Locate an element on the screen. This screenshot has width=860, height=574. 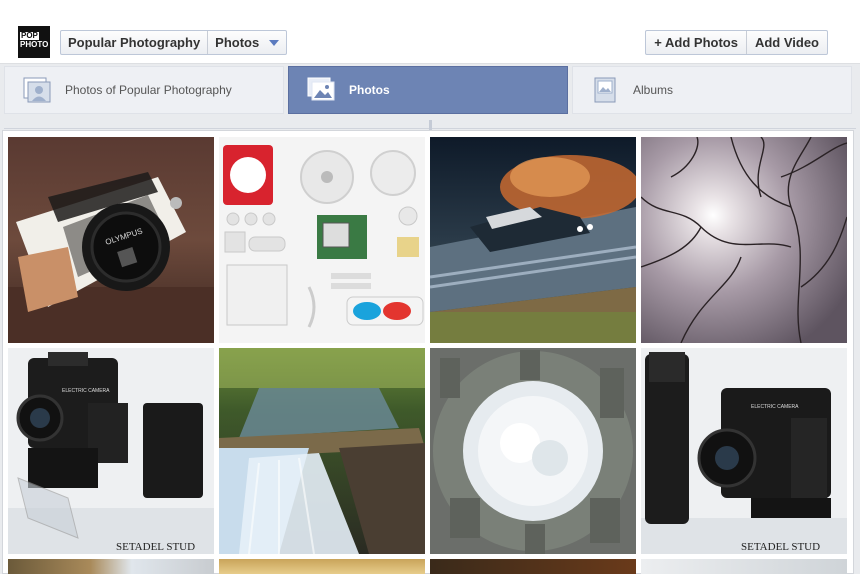
logo-text-pop: POP is located at coordinates (29, 35).